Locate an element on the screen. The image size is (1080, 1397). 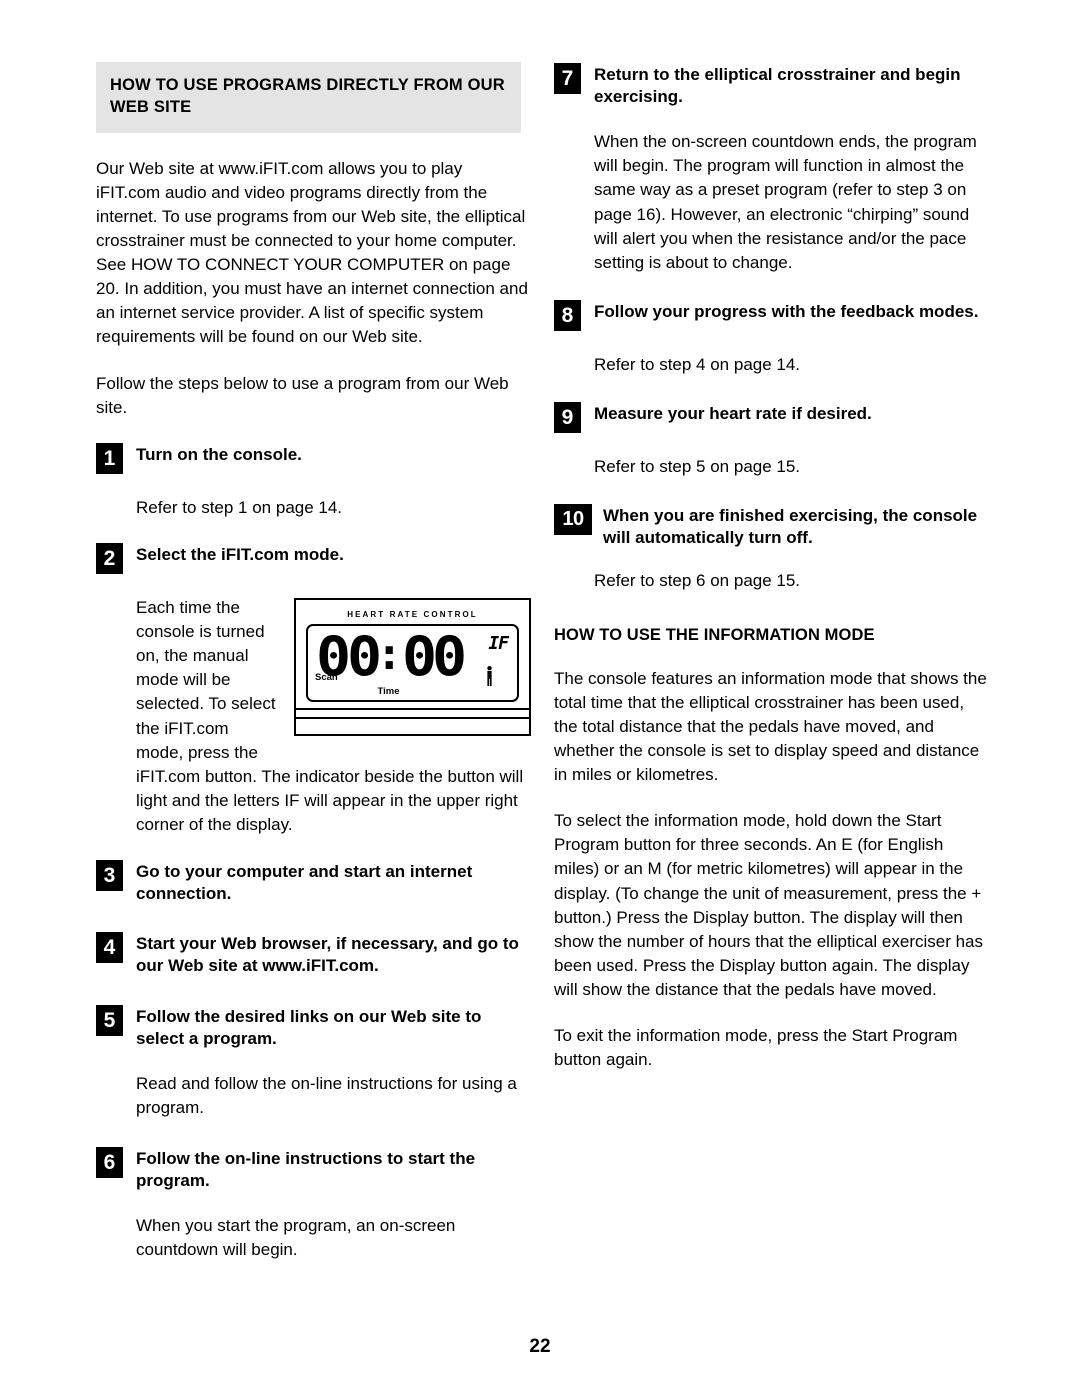
section-title-information-mode: HOW TO USE THE INFORMATION MODE is located at coordinates (714, 634).